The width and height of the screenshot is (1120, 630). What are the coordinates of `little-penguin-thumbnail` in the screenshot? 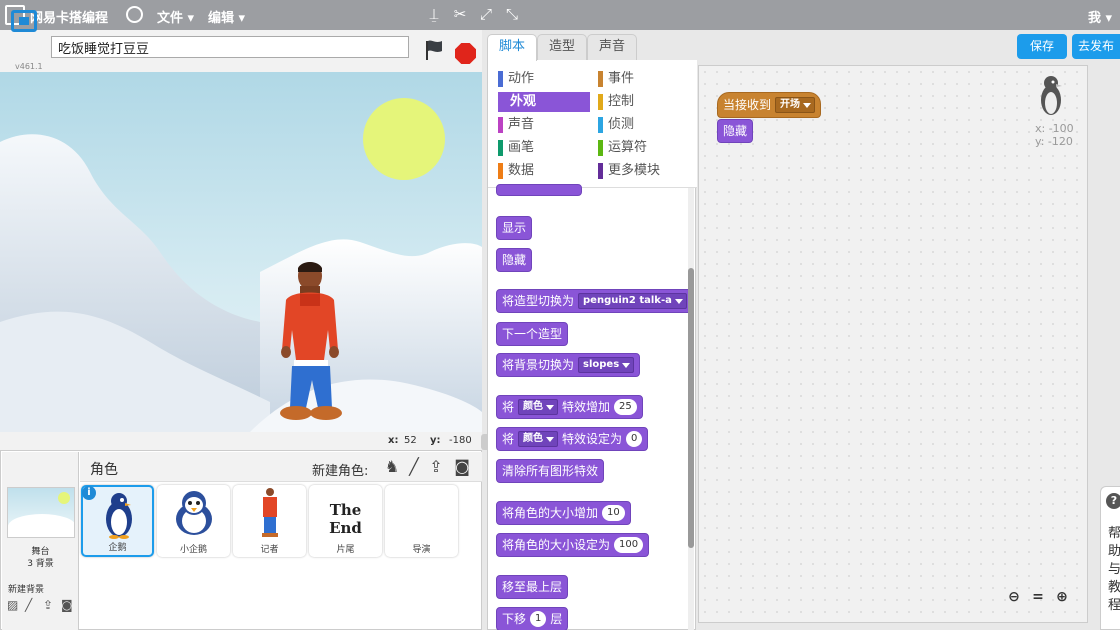 It's located at (194, 513).